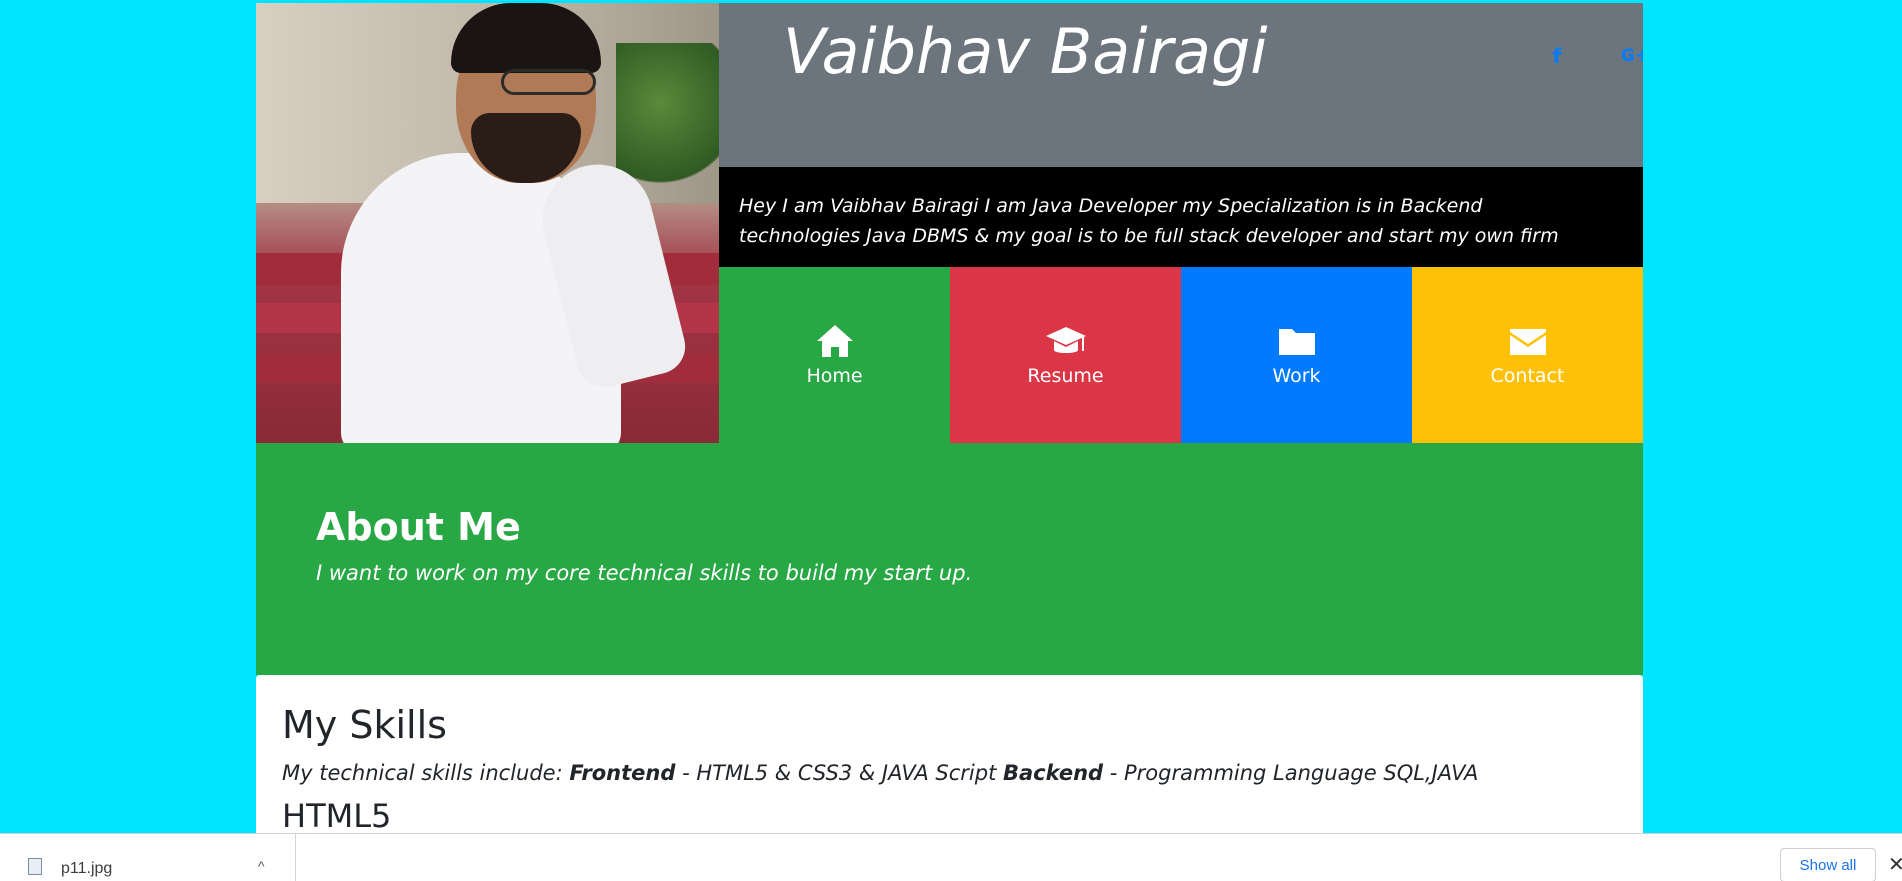 This screenshot has width=1902, height=881. I want to click on image-file-icon, so click(35, 866).